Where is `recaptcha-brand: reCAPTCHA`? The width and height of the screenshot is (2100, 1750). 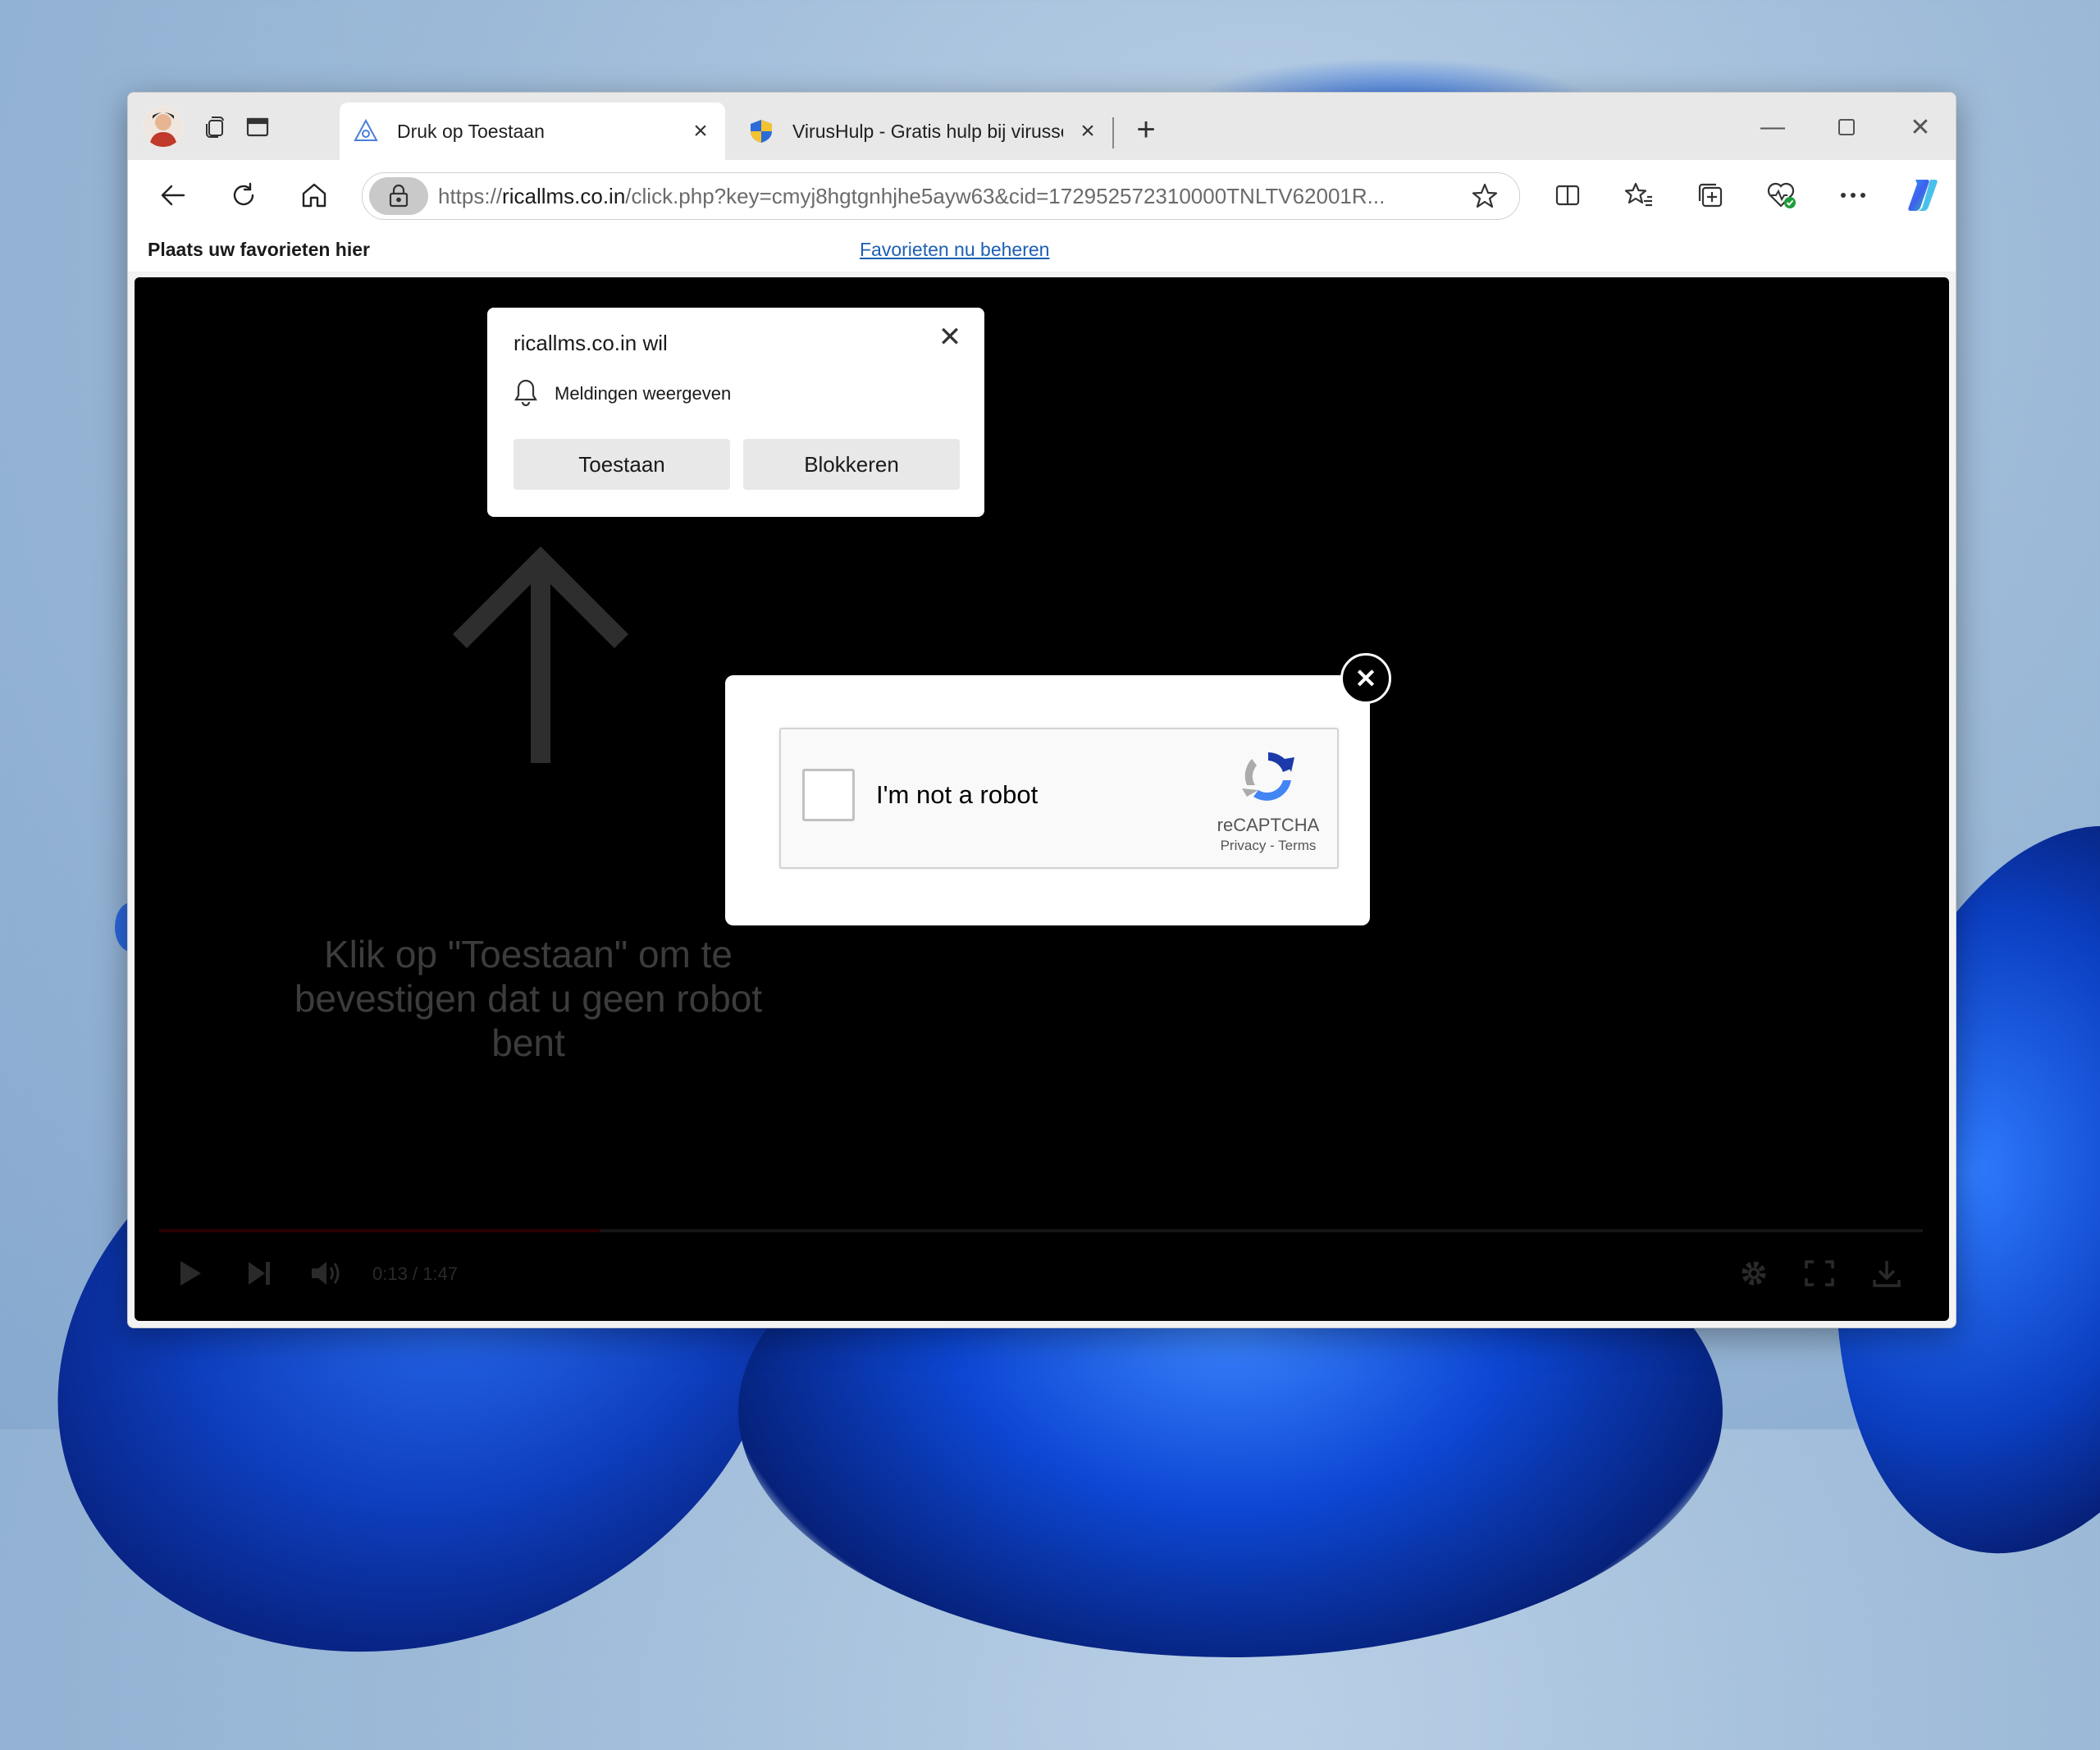 recaptcha-brand: reCAPTCHA is located at coordinates (1269, 825).